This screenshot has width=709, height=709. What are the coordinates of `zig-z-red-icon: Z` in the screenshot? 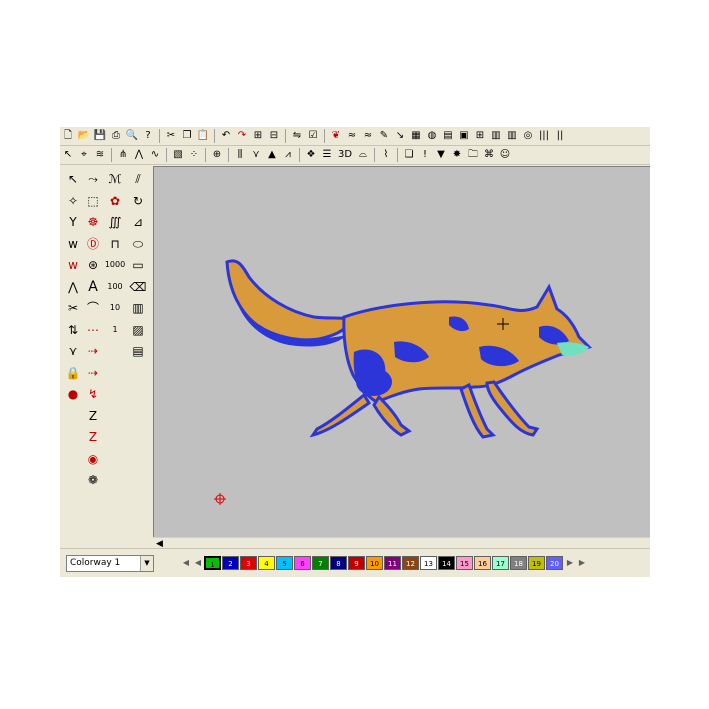 It's located at (93, 437).